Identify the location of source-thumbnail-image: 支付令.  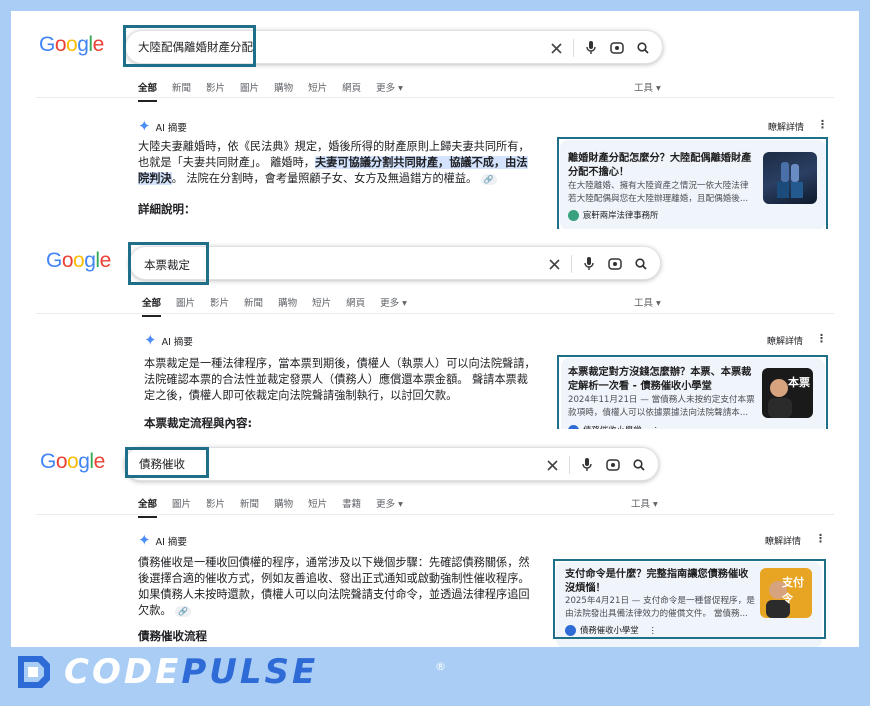
(786, 593).